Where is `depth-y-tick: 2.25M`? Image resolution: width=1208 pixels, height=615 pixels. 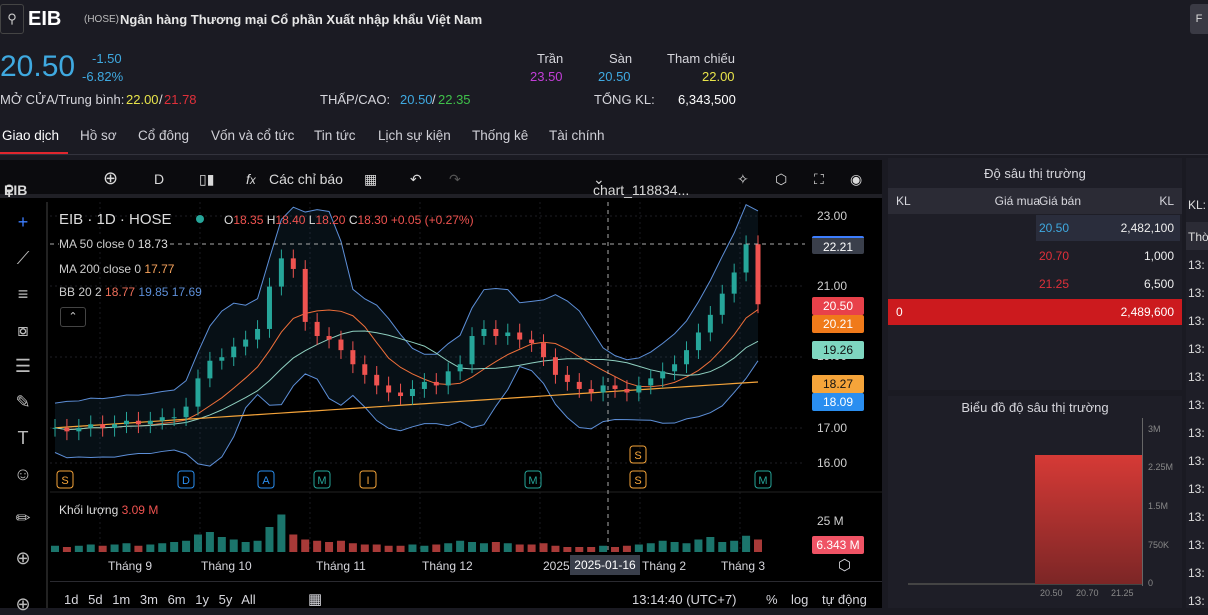 depth-y-tick: 2.25M is located at coordinates (1161, 467).